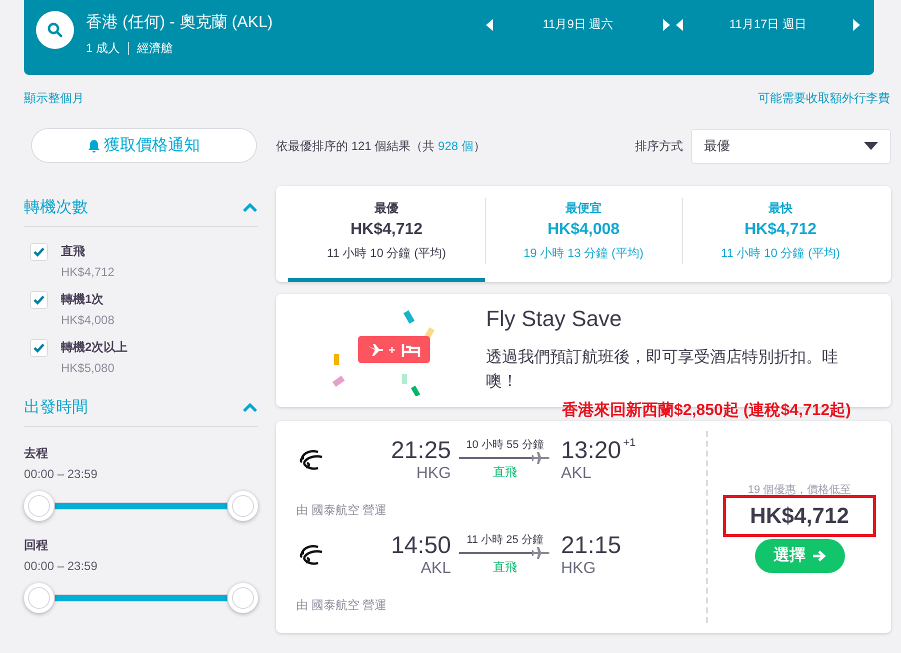 This screenshot has width=901, height=653. What do you see at coordinates (824, 98) in the screenshot?
I see `baggage-fee-link: 可能需要收取額外行李費` at bounding box center [824, 98].